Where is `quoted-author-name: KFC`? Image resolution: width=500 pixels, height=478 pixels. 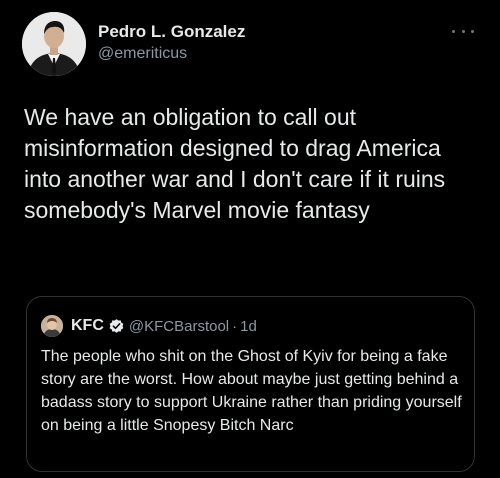
quoted-author-name: KFC is located at coordinates (87, 326).